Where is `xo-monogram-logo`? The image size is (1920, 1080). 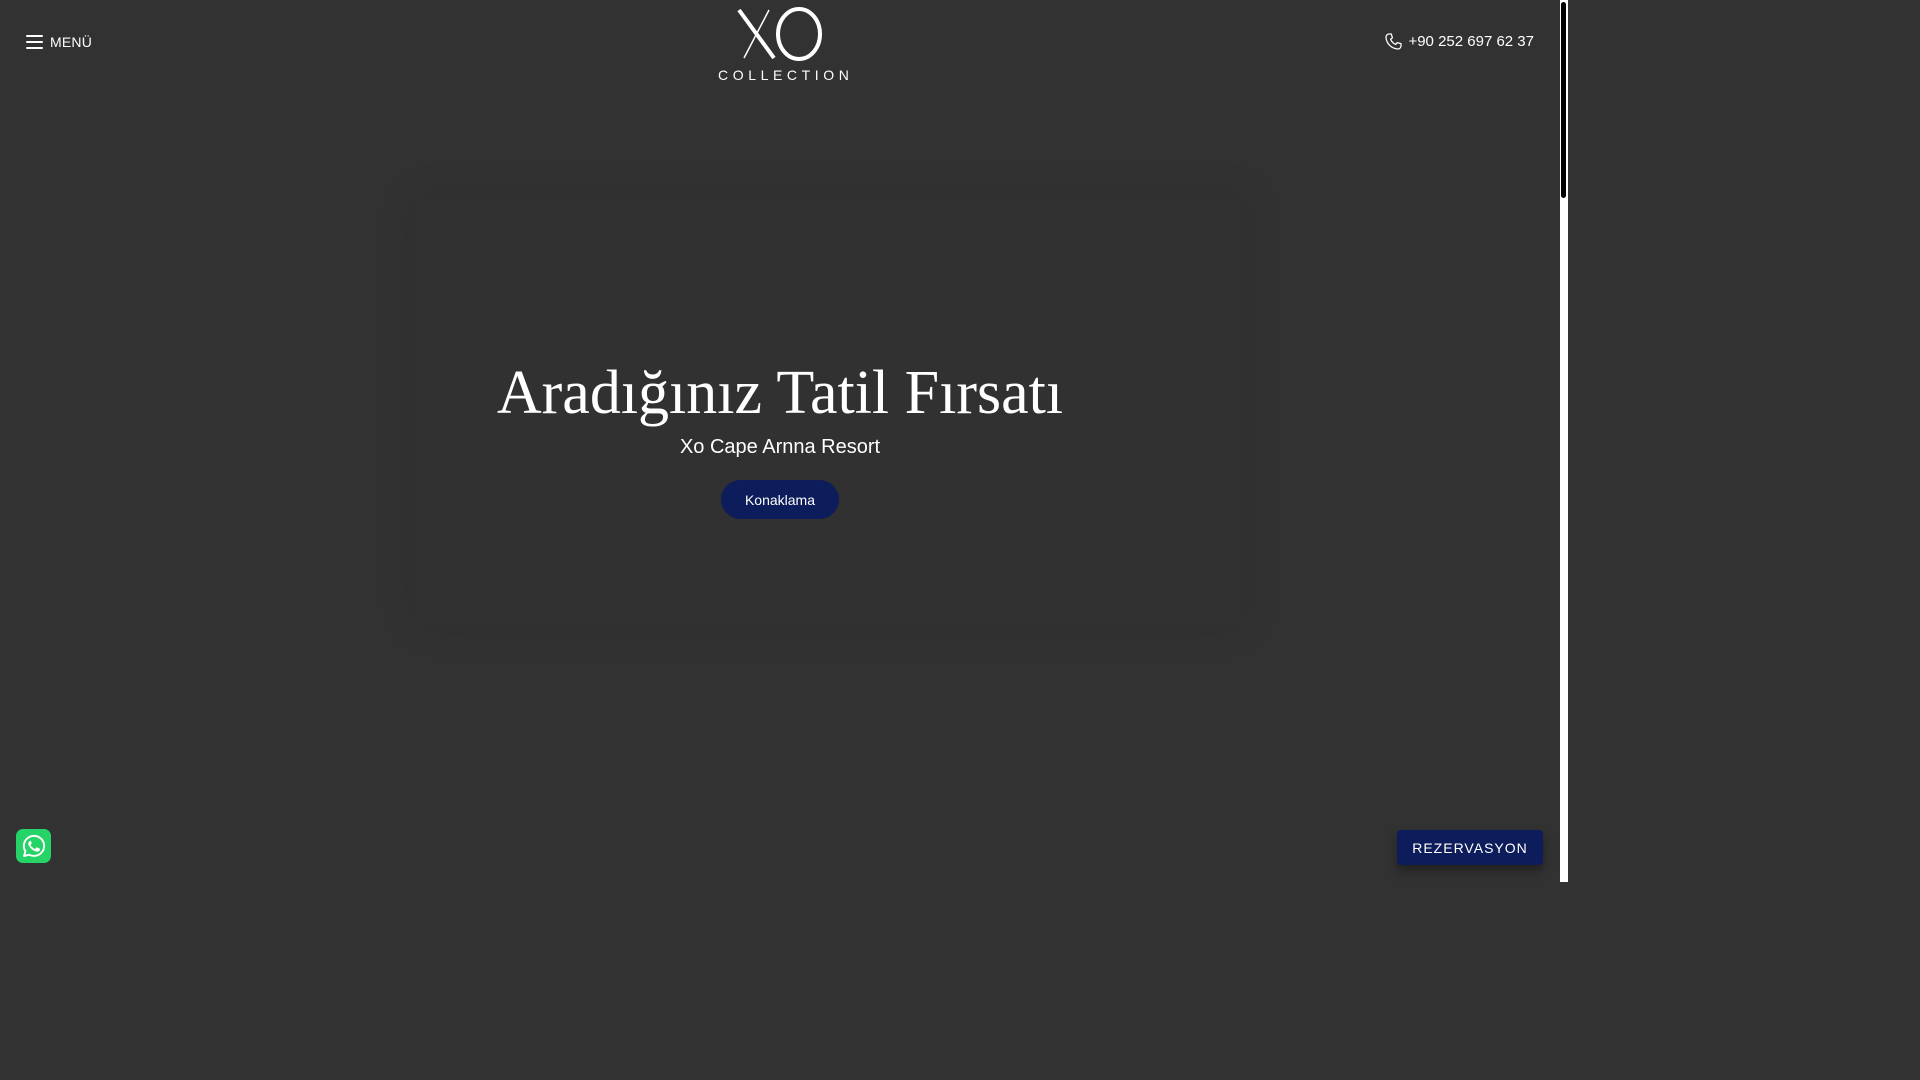 xo-monogram-logo is located at coordinates (779, 34).